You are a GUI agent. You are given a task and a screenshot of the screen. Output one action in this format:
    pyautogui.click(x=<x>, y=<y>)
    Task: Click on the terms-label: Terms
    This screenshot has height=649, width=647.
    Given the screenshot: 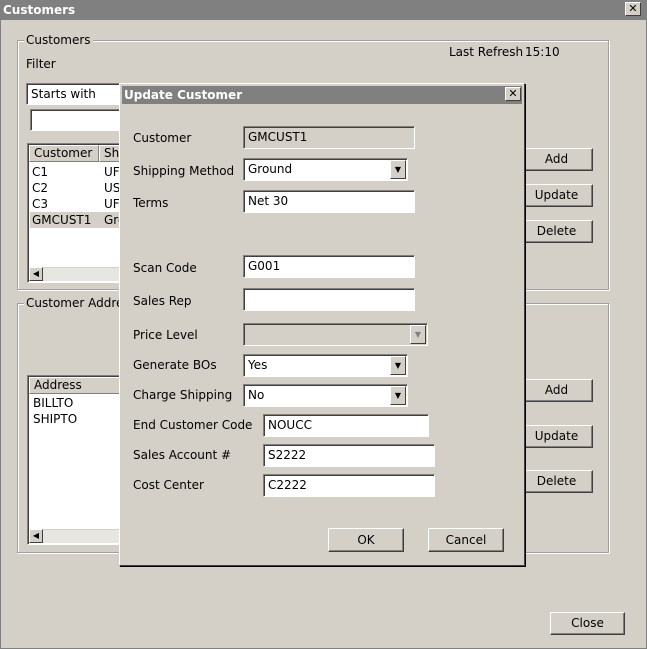 What is the action you would take?
    pyautogui.click(x=151, y=203)
    